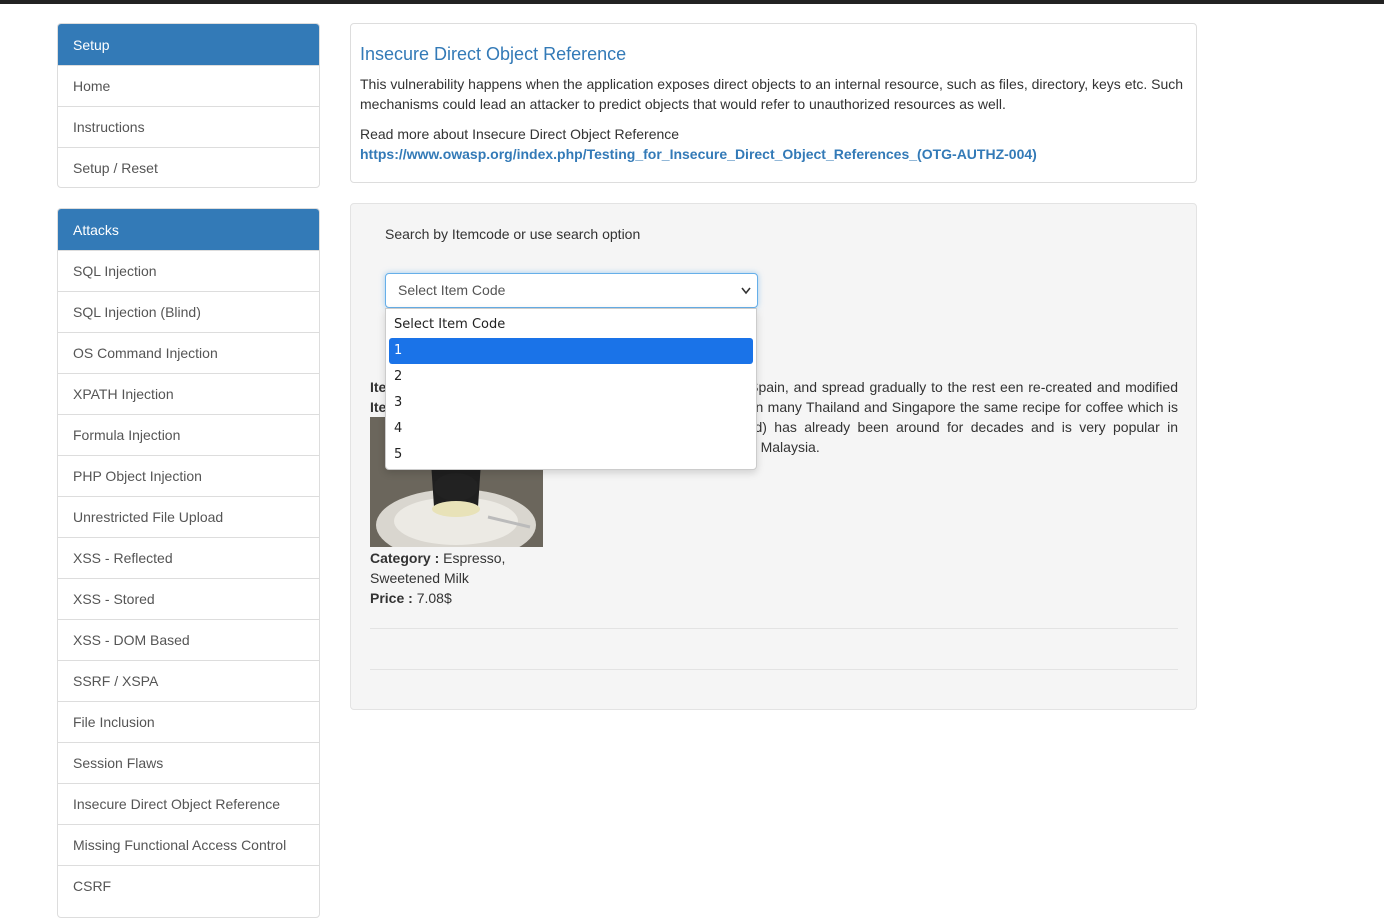 This screenshot has height=918, width=1384. Describe the element at coordinates (457, 568) in the screenshot. I see `item-category: Category : Espresso, Sweetened Milk` at that location.